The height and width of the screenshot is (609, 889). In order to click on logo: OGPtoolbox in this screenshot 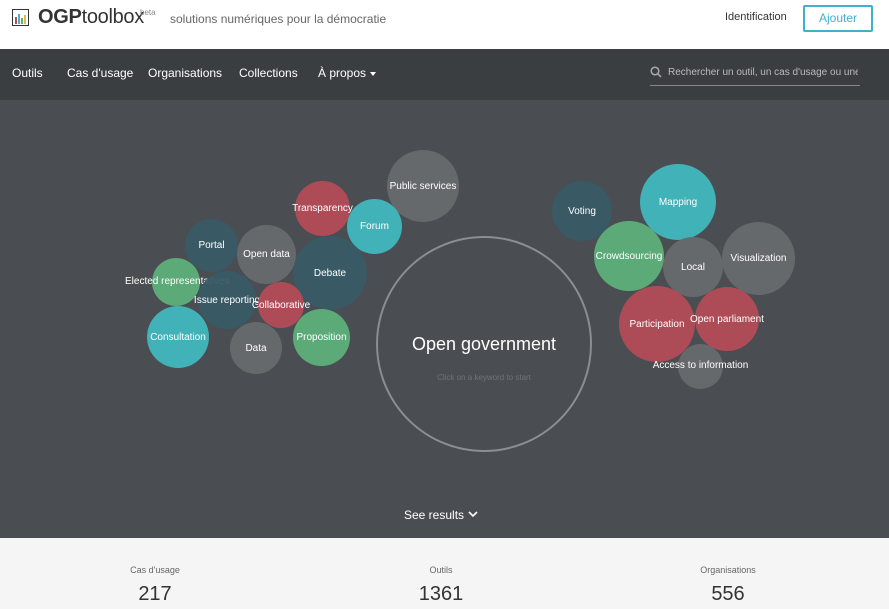, I will do `click(91, 17)`.